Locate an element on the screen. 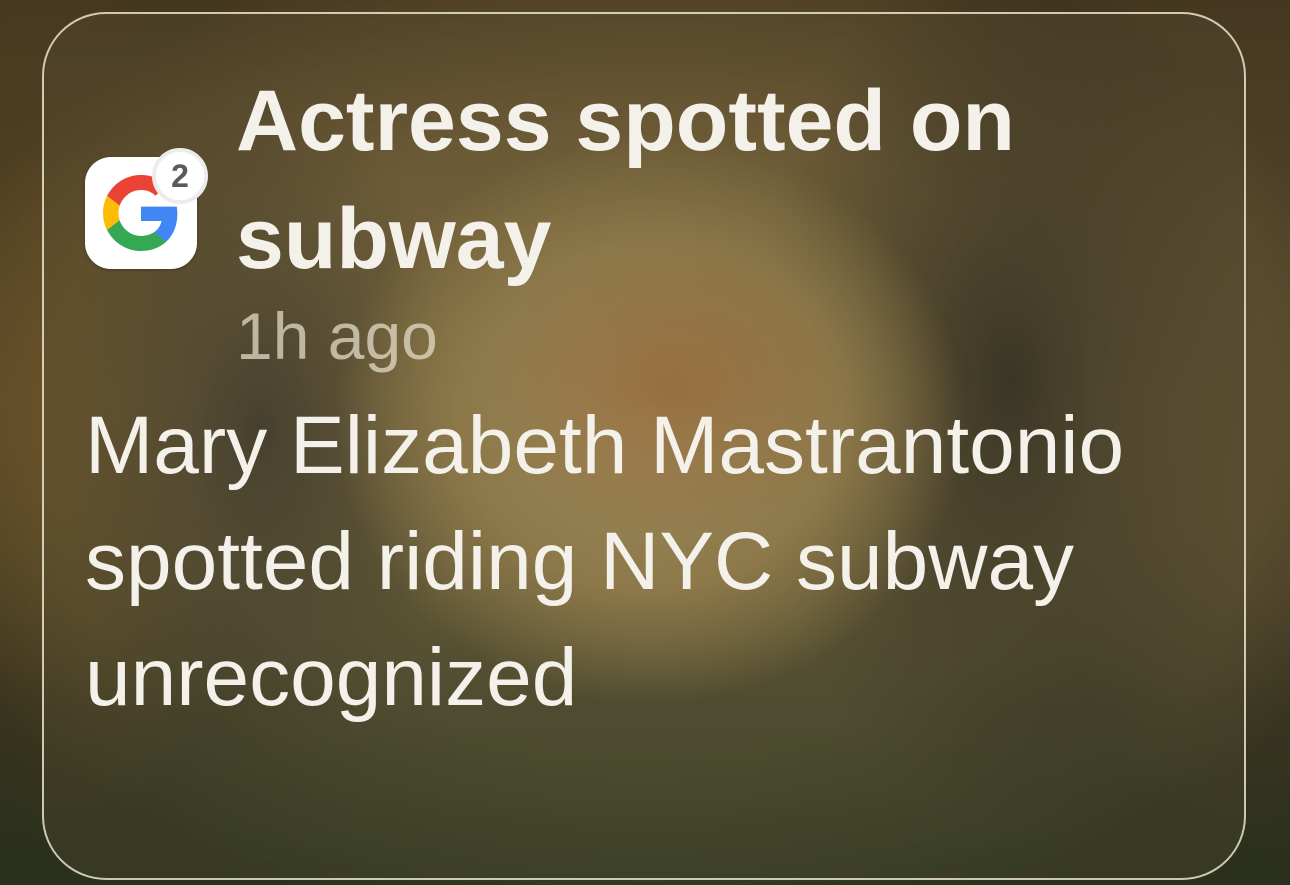  notification-timestamp: 1h ago is located at coordinates (337, 336).